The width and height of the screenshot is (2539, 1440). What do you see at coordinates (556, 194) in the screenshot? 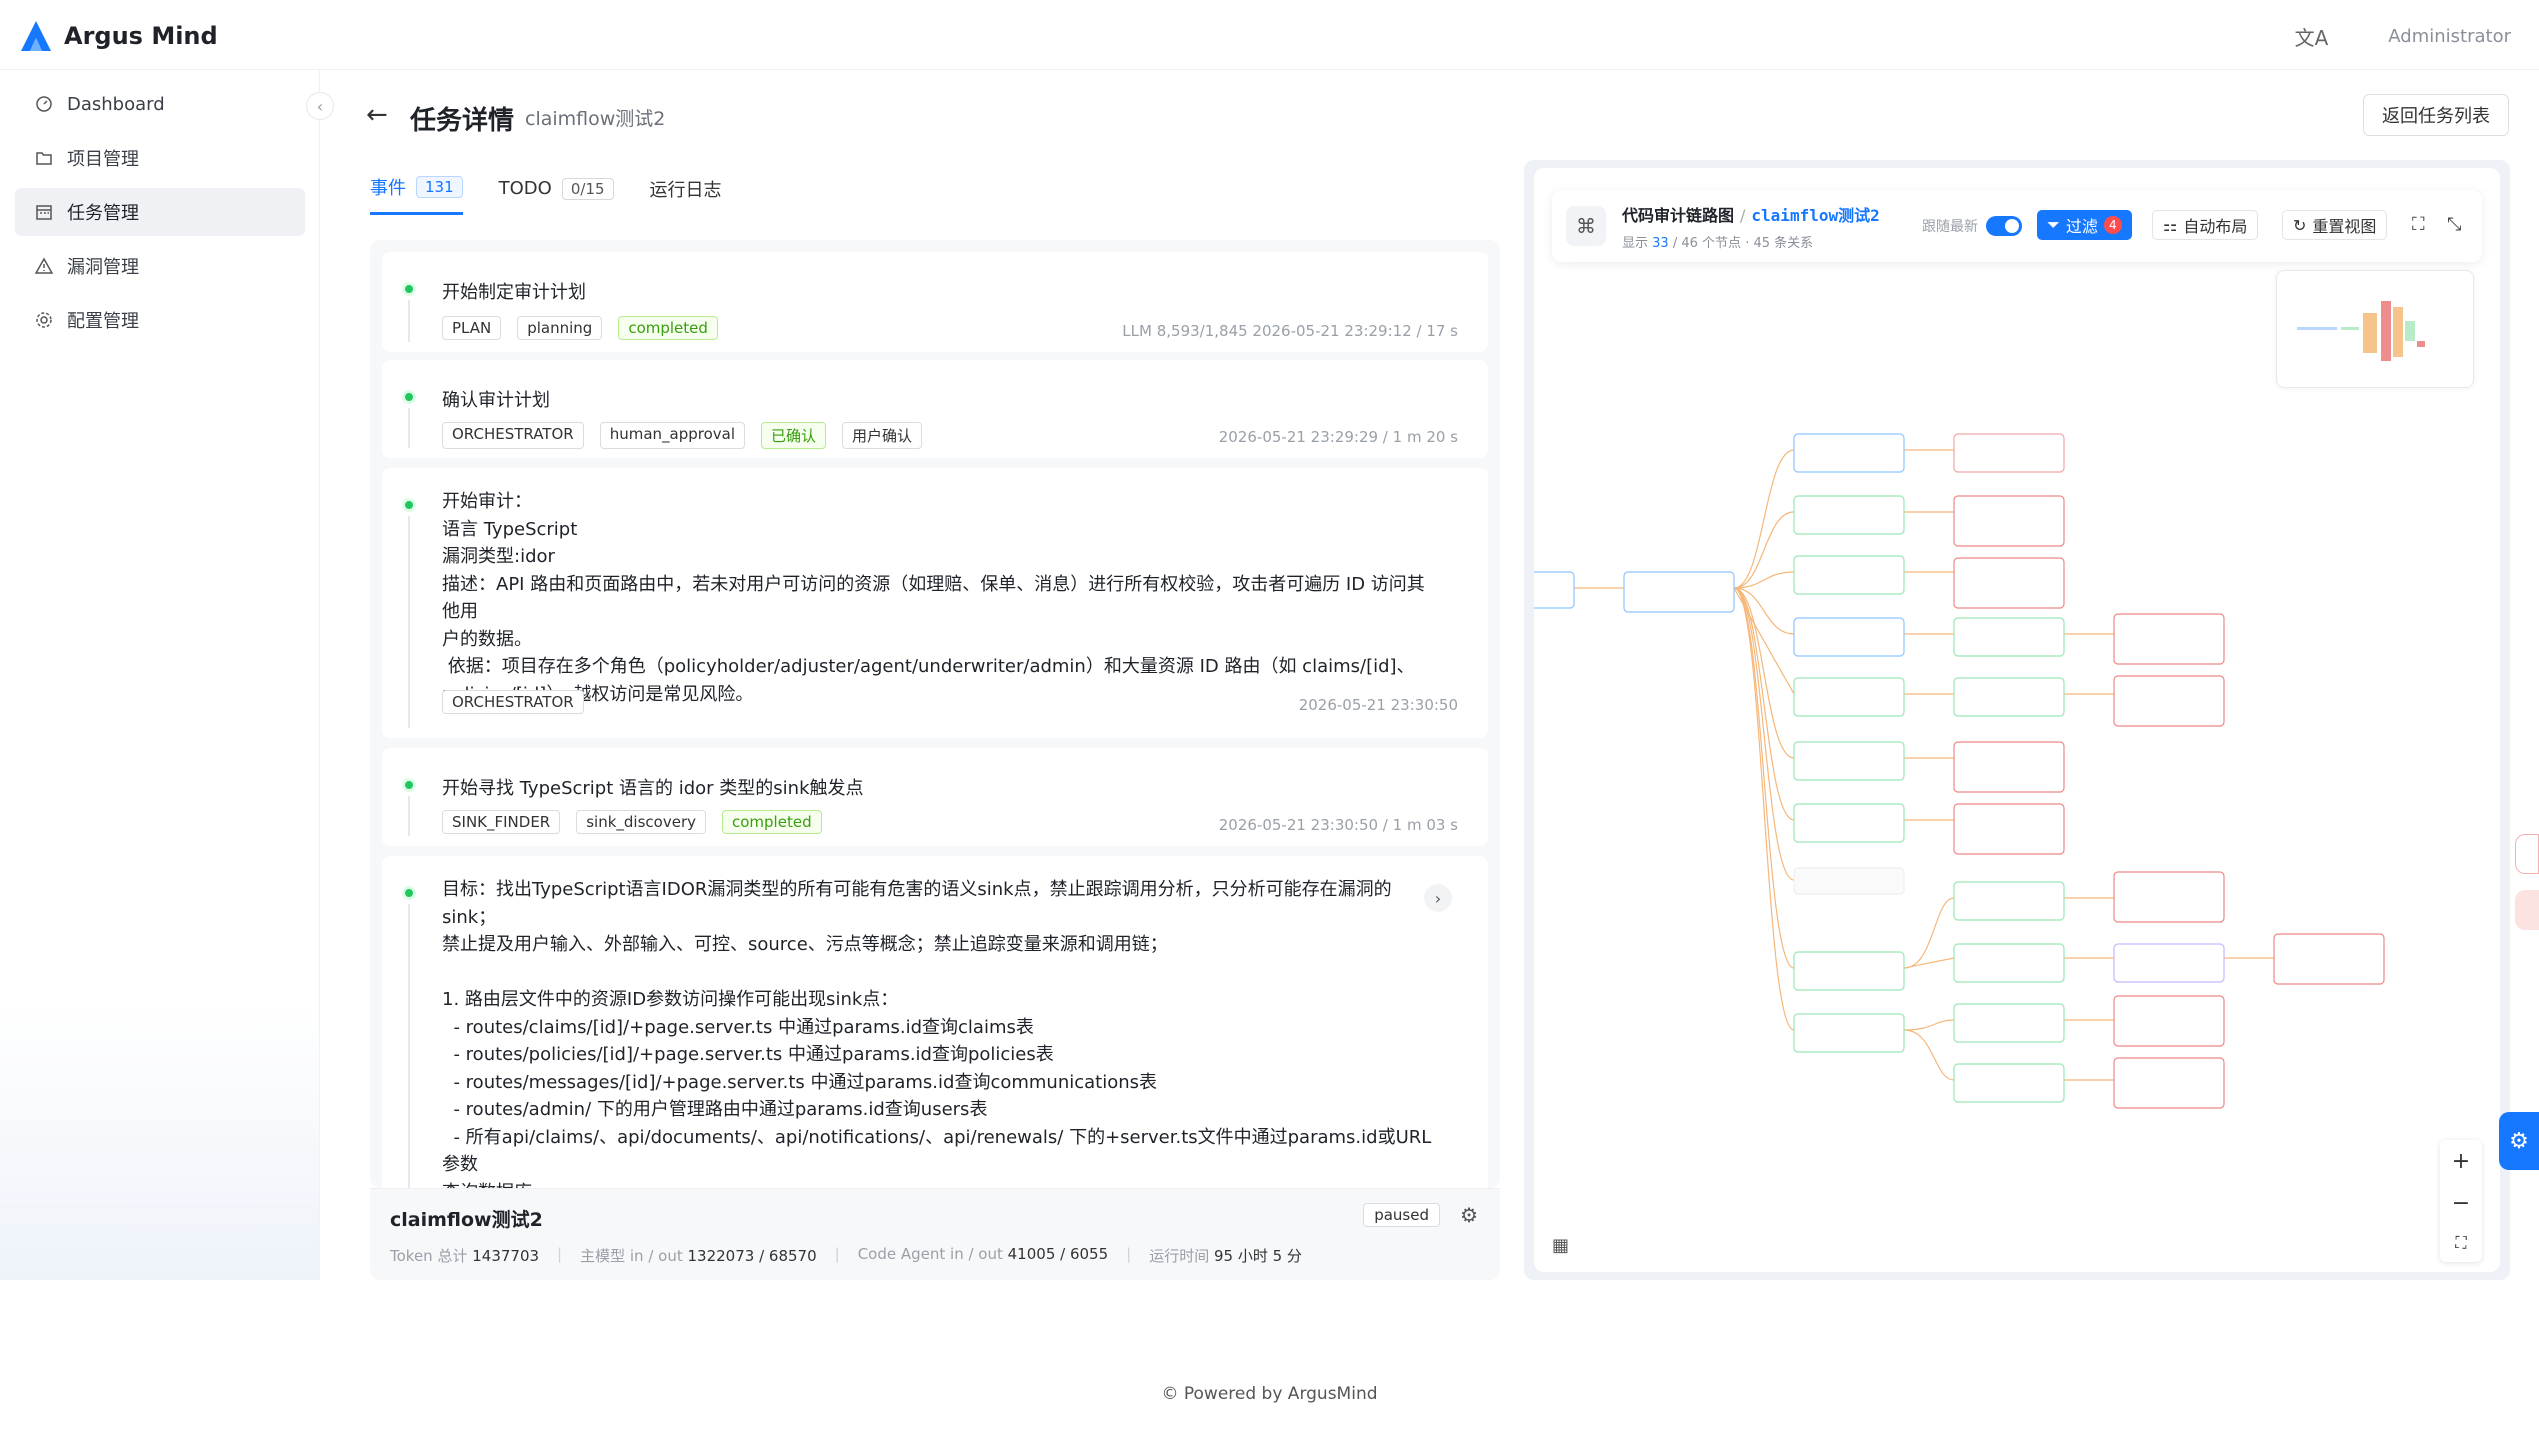
I see `tab-todo: TODO 0/15` at bounding box center [556, 194].